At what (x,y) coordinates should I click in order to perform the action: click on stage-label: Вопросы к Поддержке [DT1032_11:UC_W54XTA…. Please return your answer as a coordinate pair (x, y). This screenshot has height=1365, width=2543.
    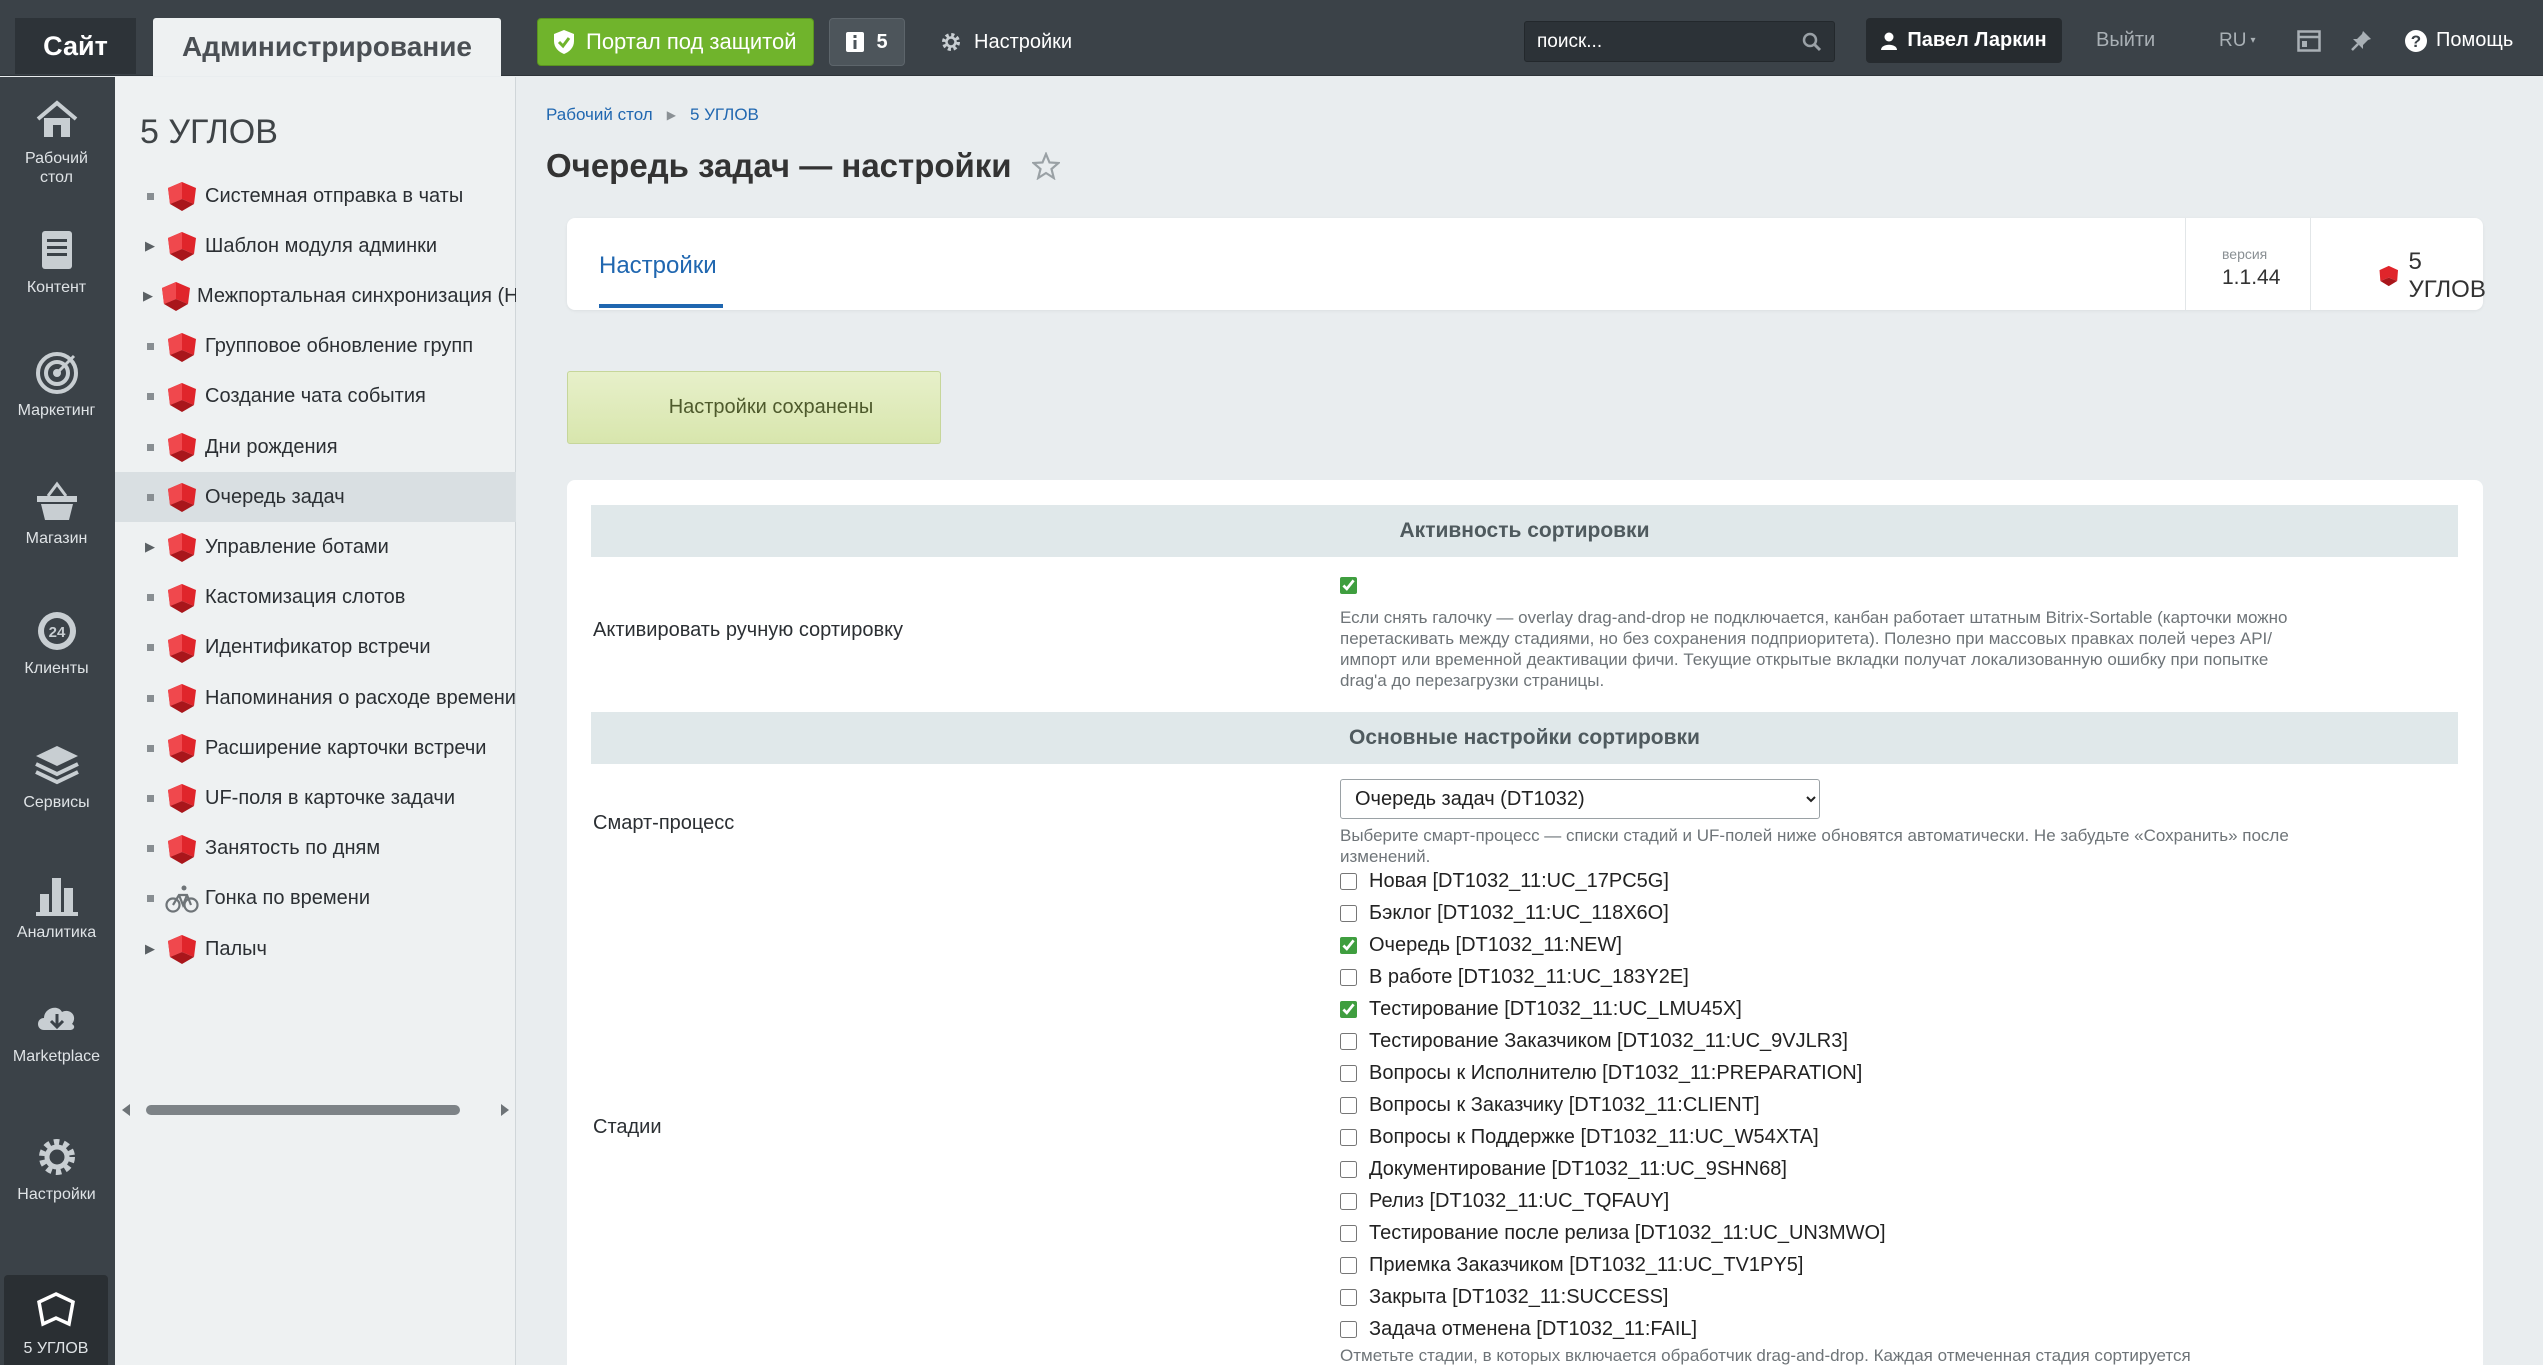
    Looking at the image, I should click on (1594, 1136).